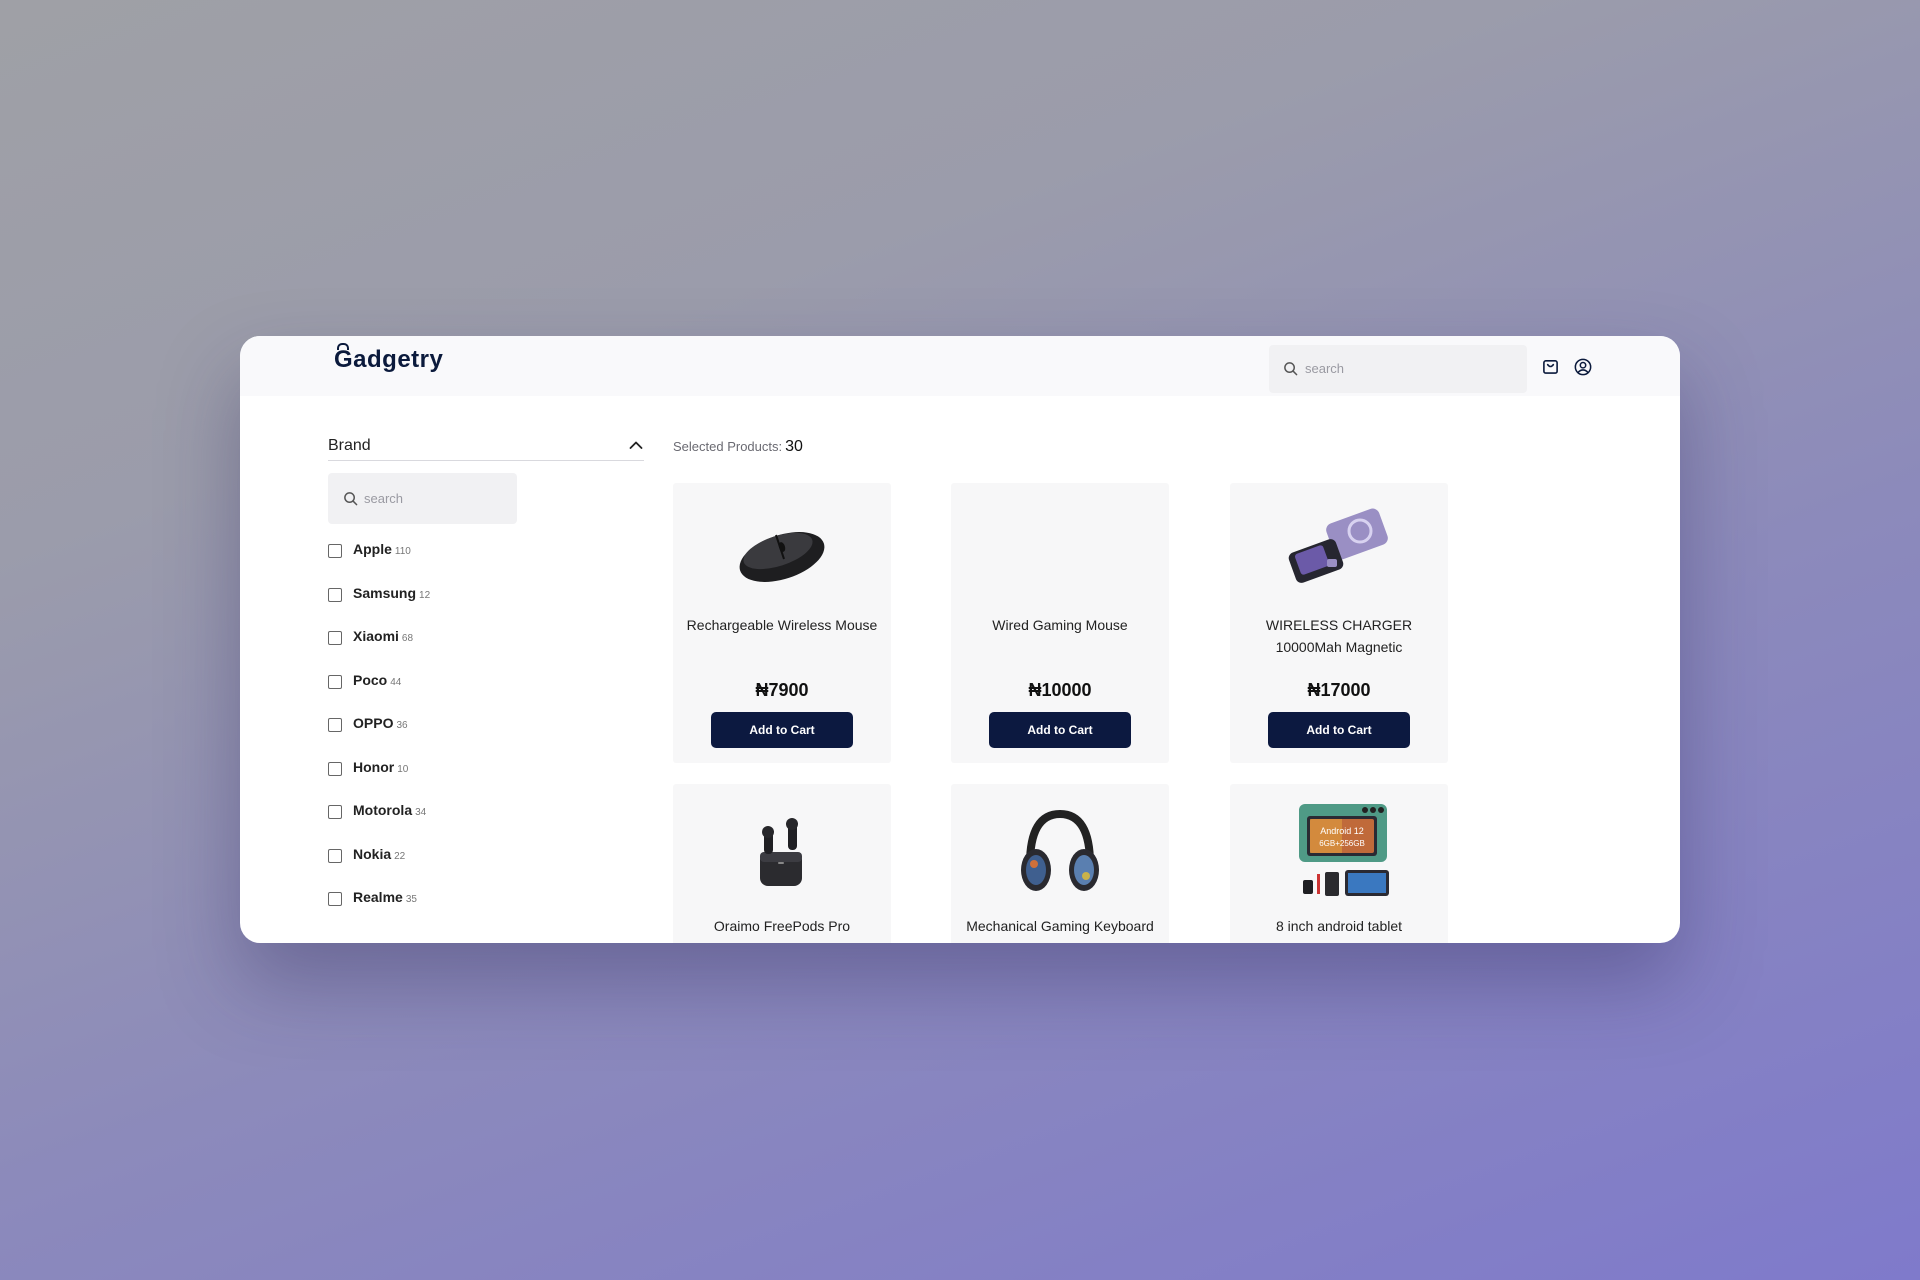  What do you see at coordinates (458, 596) in the screenshot?
I see `brand-filter-item-samsung: Samsung 12` at bounding box center [458, 596].